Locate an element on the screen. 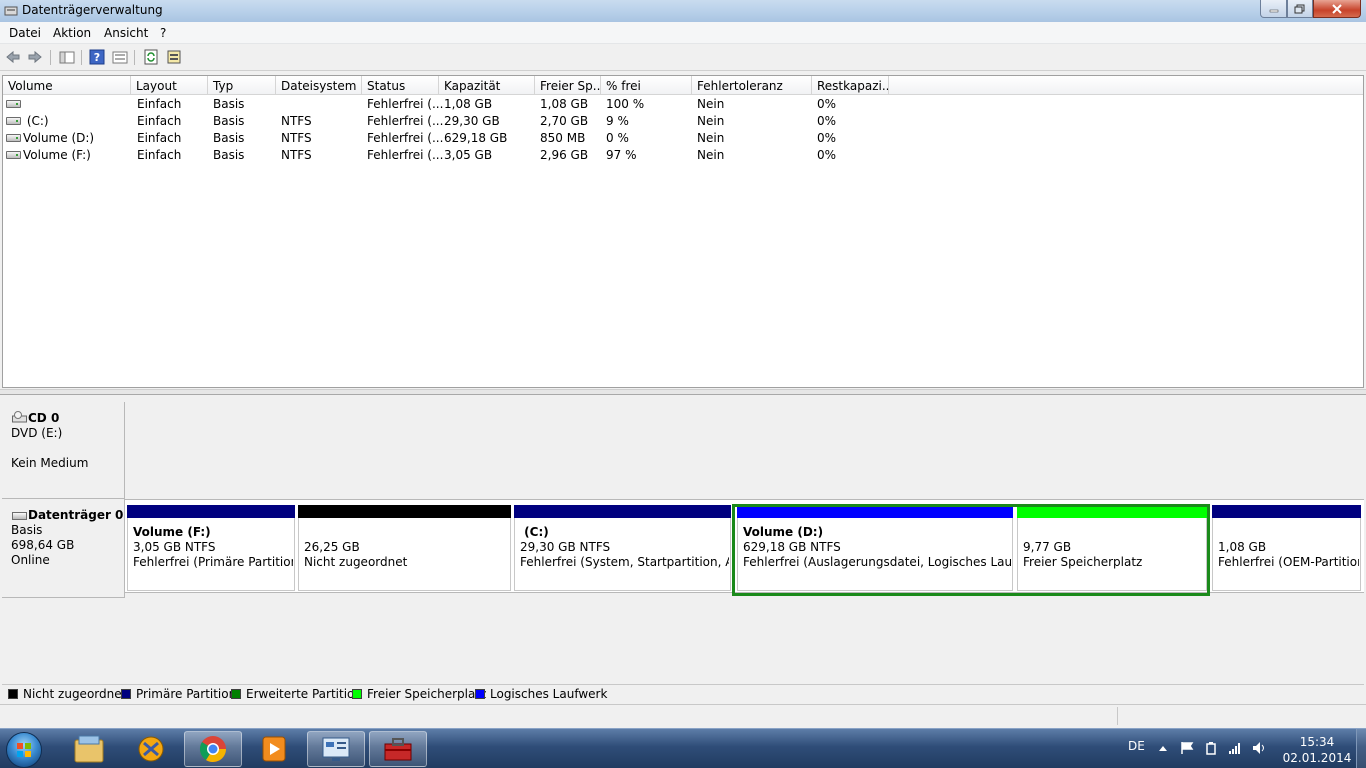 The height and width of the screenshot is (768, 1366). disk0-label: Datenträger 0 Basis 698,64 GB Online is located at coordinates (63, 548).